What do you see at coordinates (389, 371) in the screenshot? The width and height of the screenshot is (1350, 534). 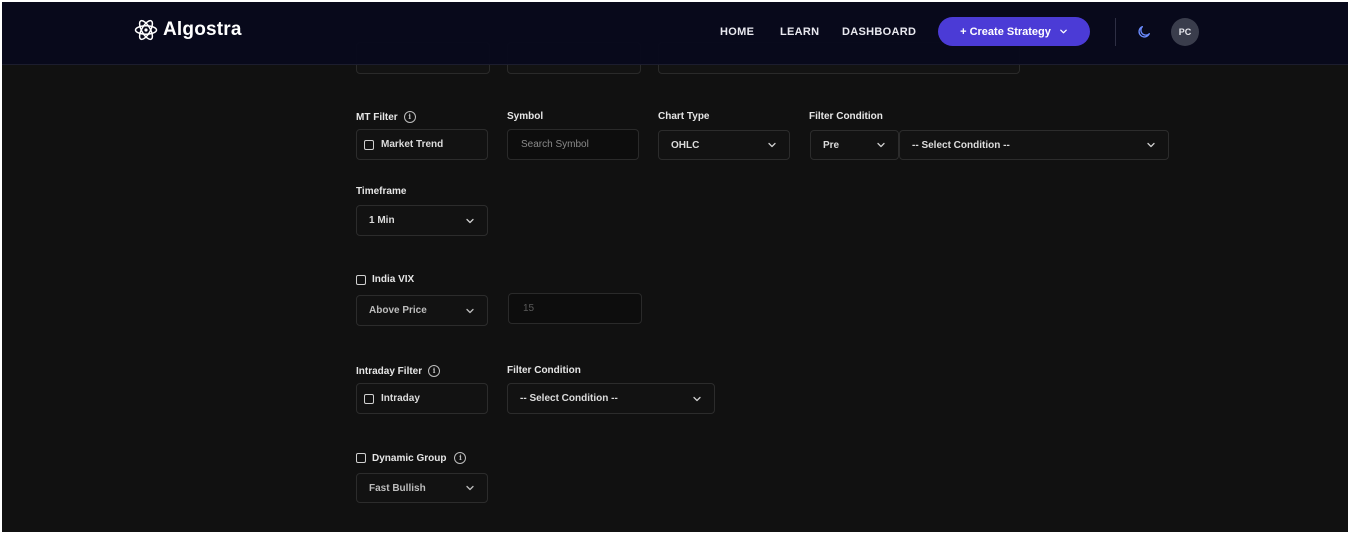 I see `intraday-filter-label-text: Intraday Filter` at bounding box center [389, 371].